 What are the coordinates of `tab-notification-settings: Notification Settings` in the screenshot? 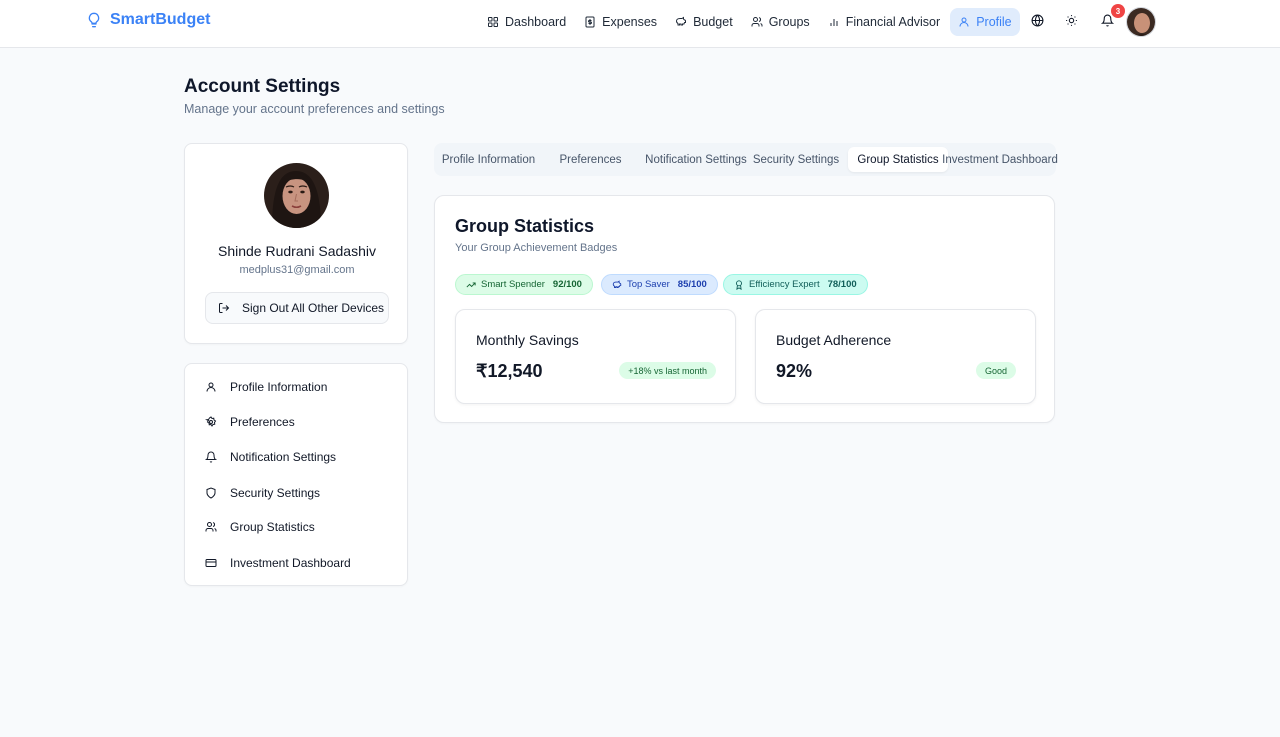 It's located at (696, 159).